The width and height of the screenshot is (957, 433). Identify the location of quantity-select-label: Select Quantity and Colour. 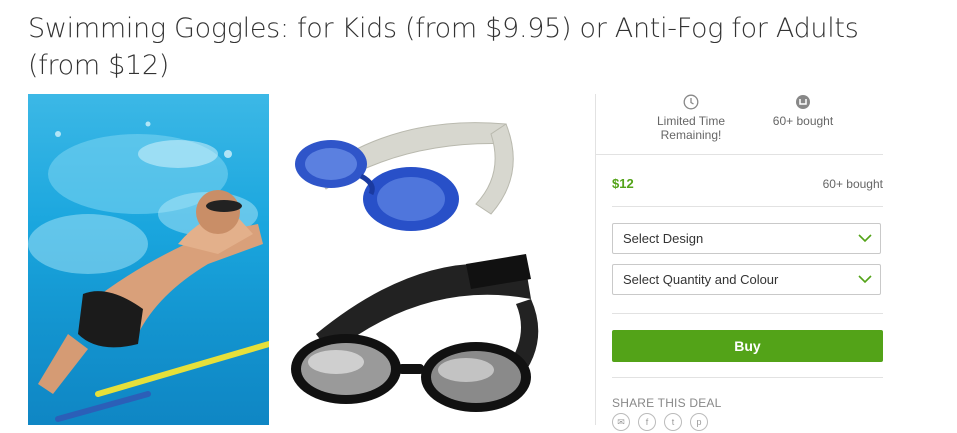
(701, 279).